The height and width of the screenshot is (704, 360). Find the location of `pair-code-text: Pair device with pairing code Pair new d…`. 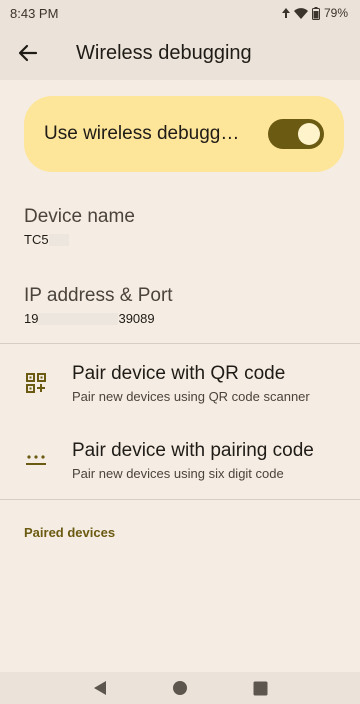

pair-code-text: Pair device with pairing code Pair new d… is located at coordinates (193, 460).